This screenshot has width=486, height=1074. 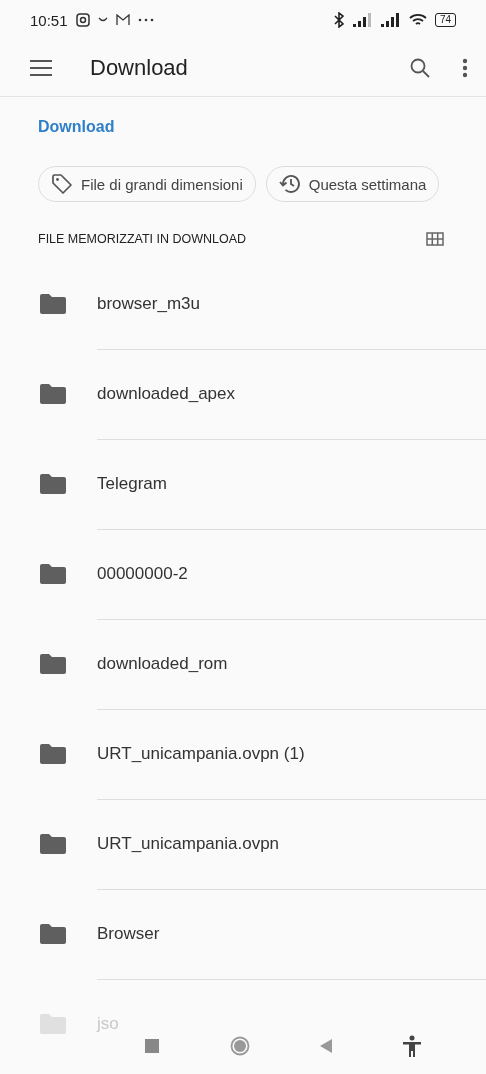 What do you see at coordinates (417, 20) in the screenshot?
I see `wifi-icon` at bounding box center [417, 20].